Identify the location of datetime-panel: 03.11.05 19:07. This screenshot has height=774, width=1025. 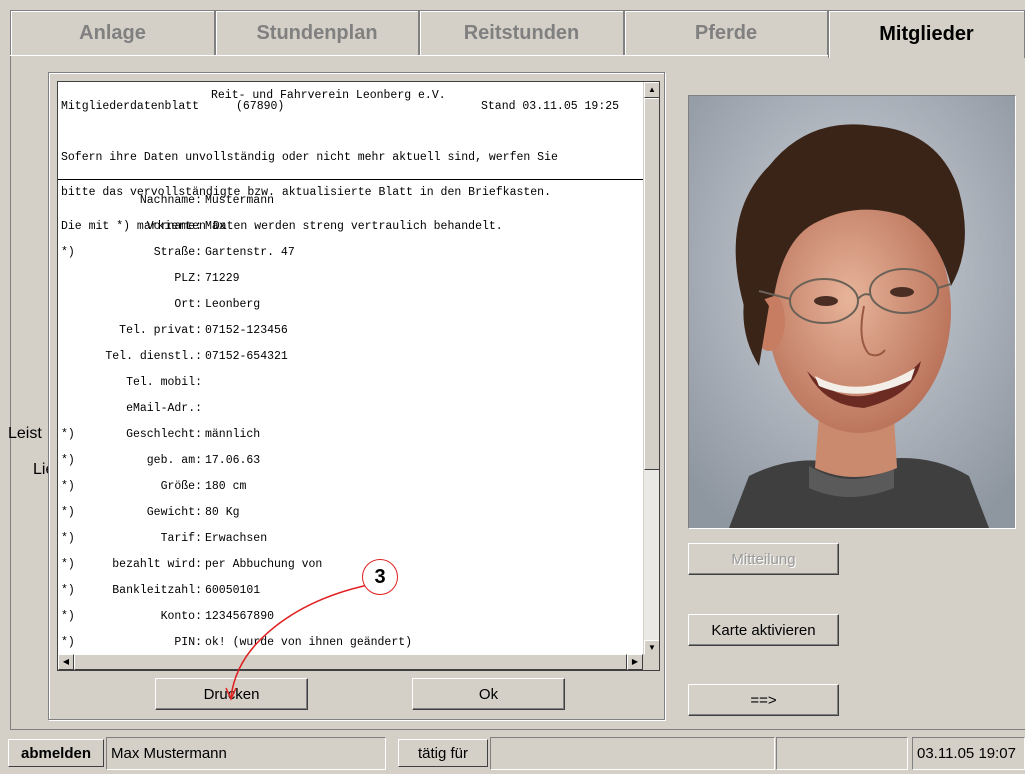
(968, 753).